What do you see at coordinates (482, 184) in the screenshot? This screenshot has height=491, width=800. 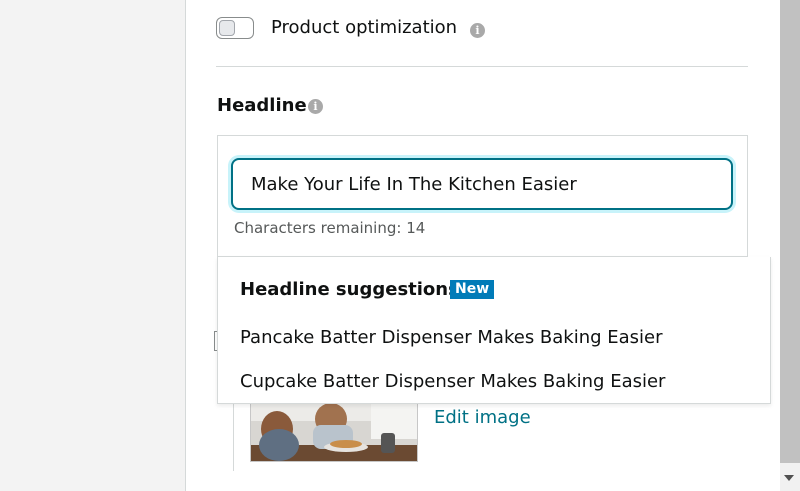 I see `headline-input` at bounding box center [482, 184].